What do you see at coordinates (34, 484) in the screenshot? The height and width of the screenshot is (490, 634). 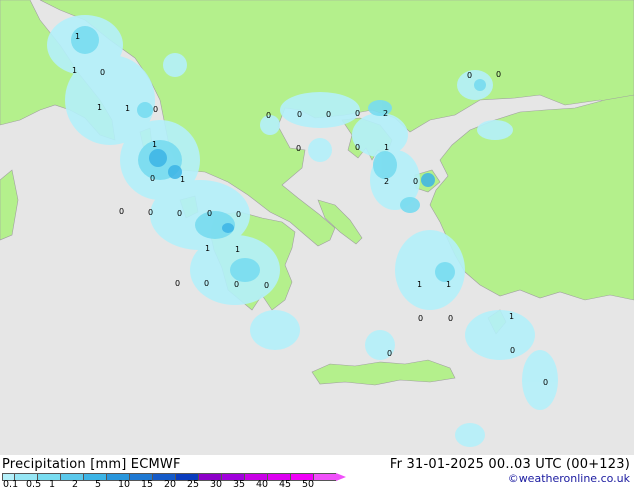 I see `scale-label: 0.5` at bounding box center [34, 484].